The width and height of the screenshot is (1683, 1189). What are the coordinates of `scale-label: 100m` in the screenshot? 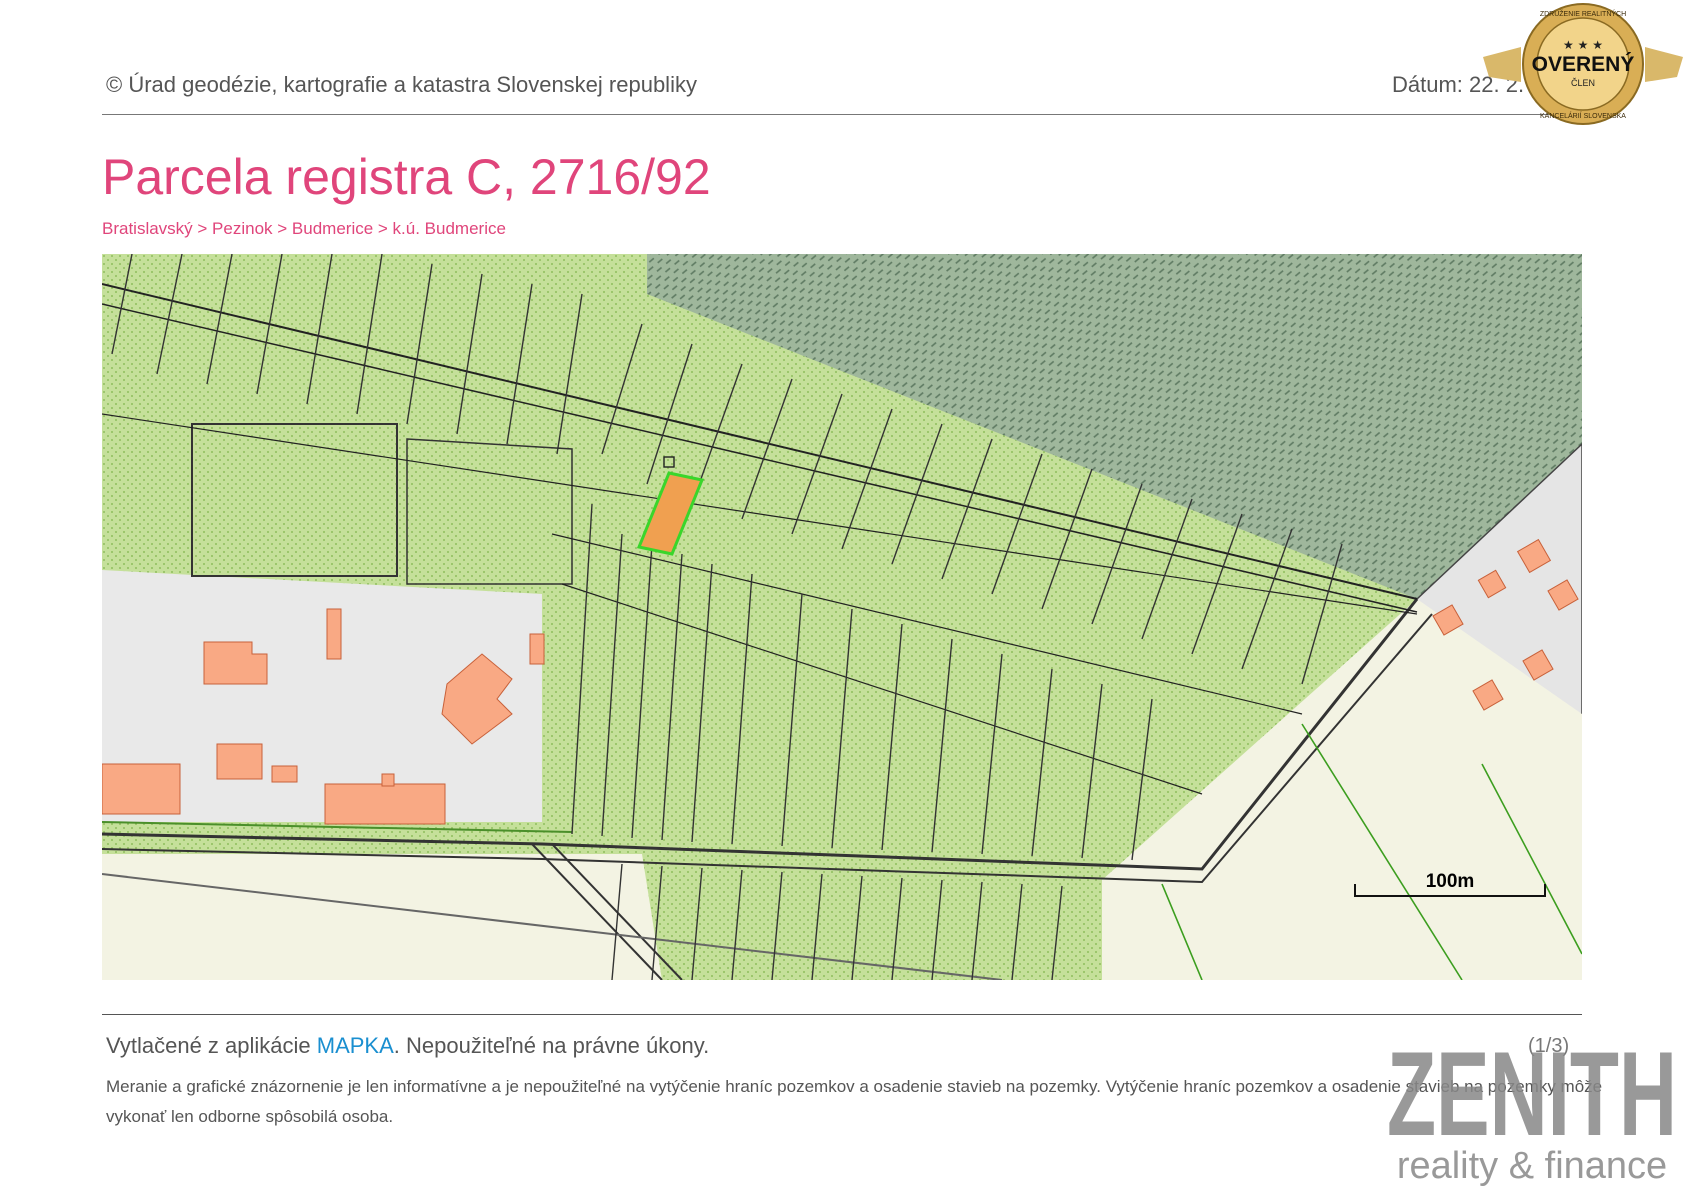 It's located at (1450, 881).